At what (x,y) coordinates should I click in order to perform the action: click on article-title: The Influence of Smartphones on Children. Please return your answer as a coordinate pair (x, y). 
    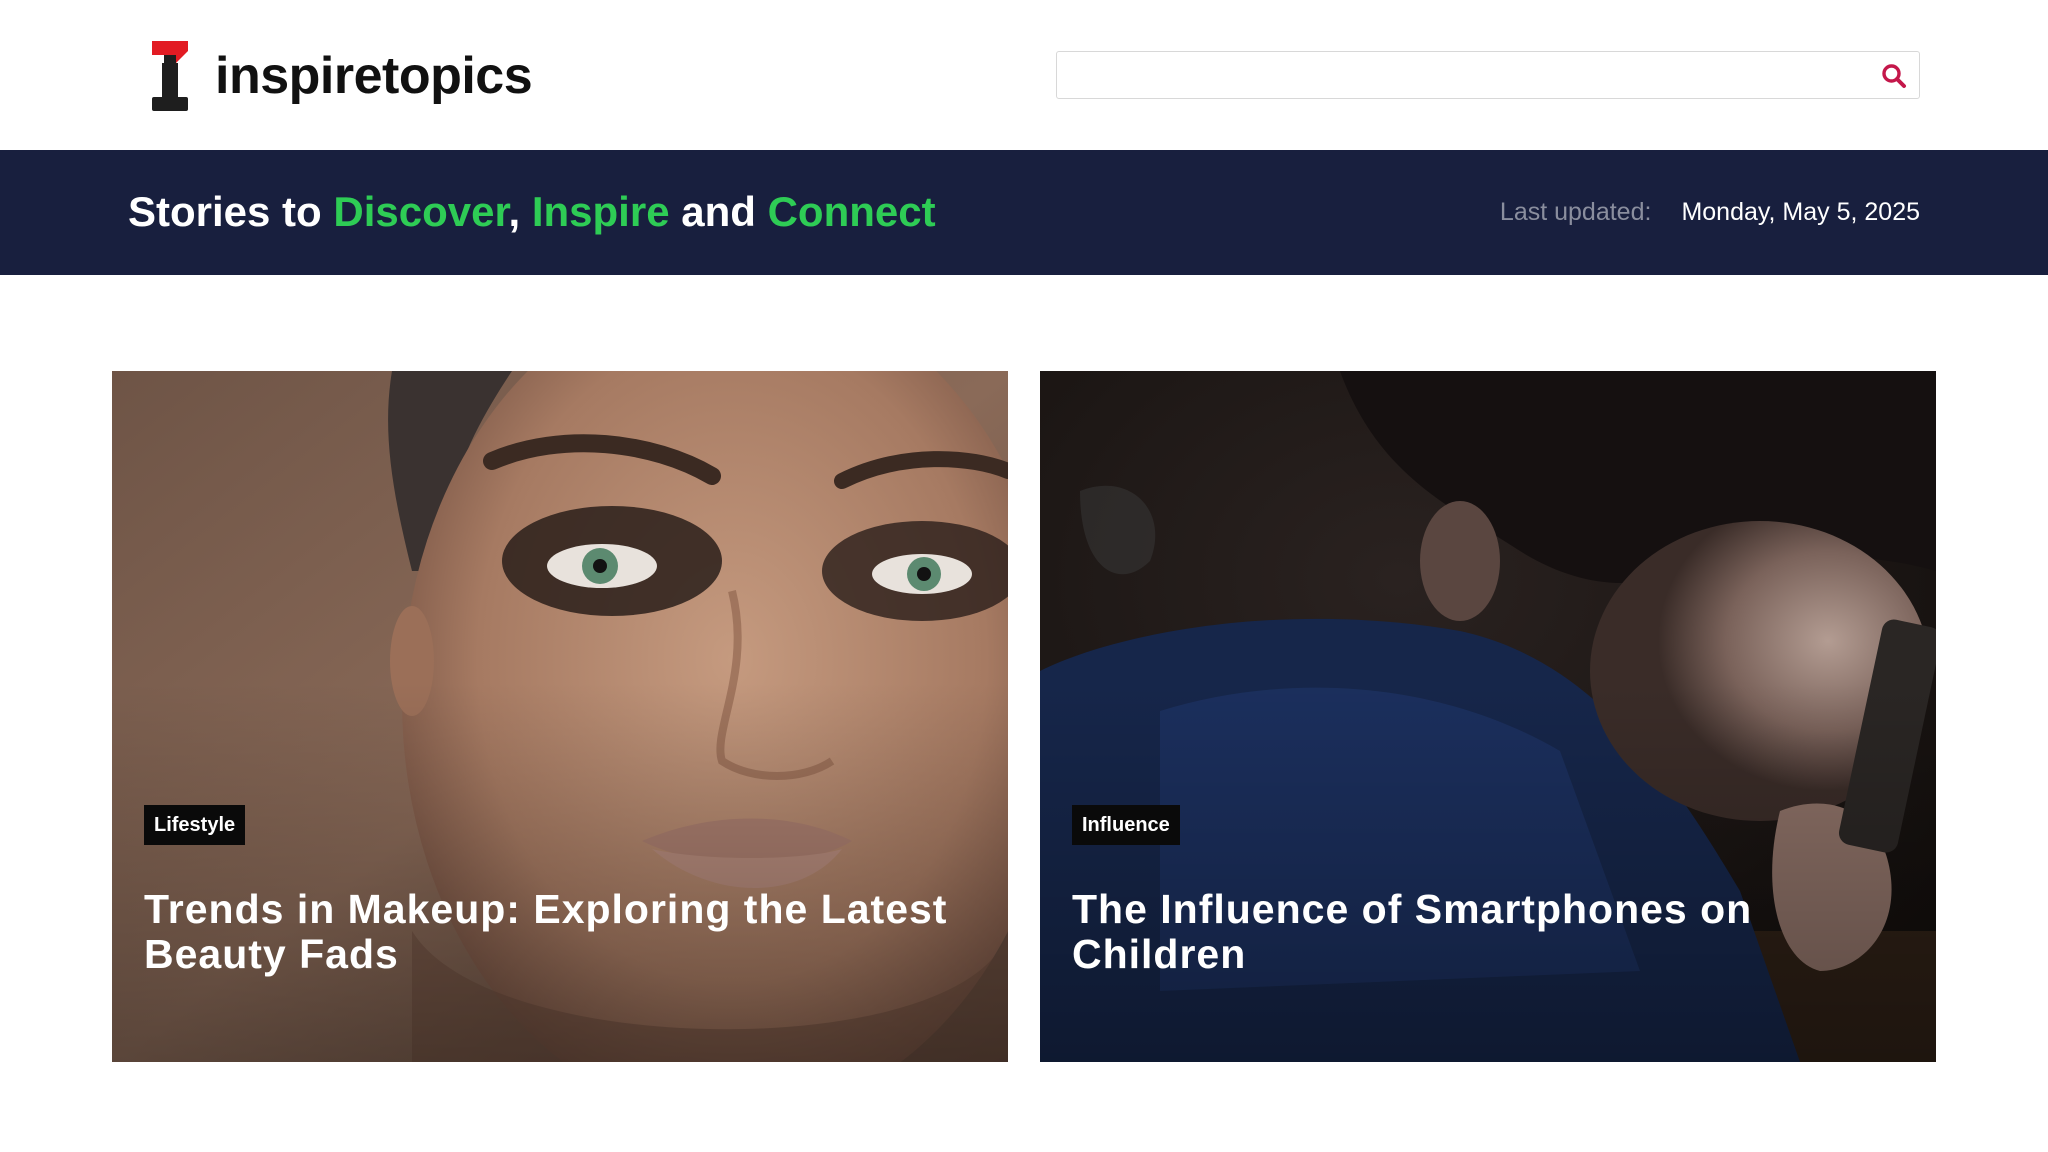
    Looking at the image, I should click on (1492, 932).